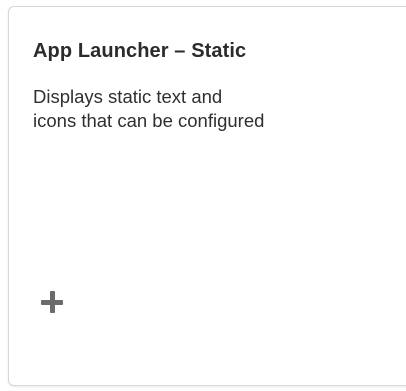  What do you see at coordinates (149, 120) in the screenshot?
I see `card-description-line-2: icons that can be configured` at bounding box center [149, 120].